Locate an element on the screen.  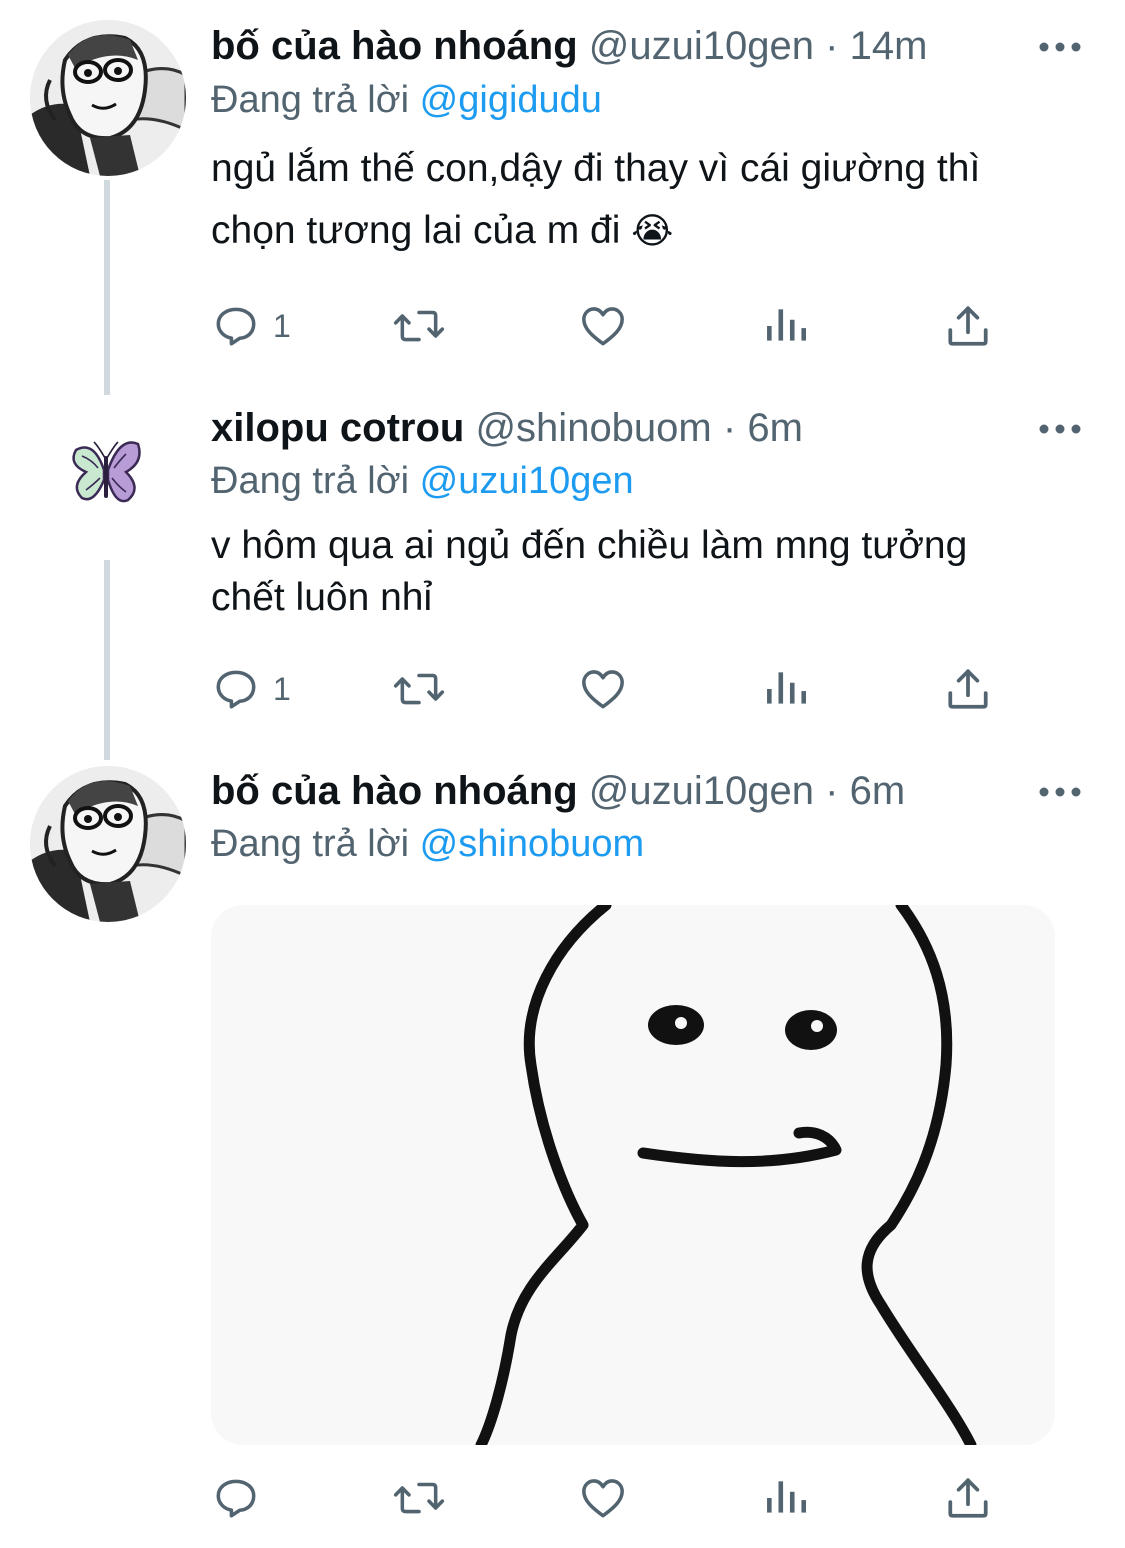
tweet-header: bố của hào nhoáng @uzui10gen · 6m is located at coordinates (638, 791).